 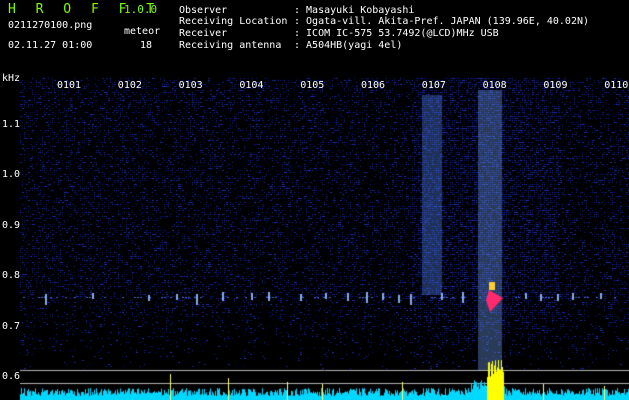 I want to click on y-axis-label: 1.0, so click(x=11, y=174).